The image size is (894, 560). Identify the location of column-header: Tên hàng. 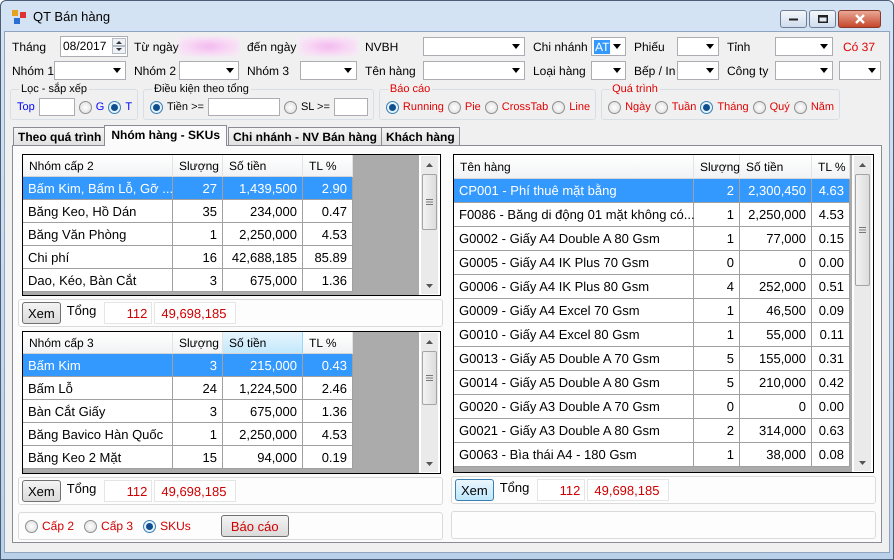
(574, 167).